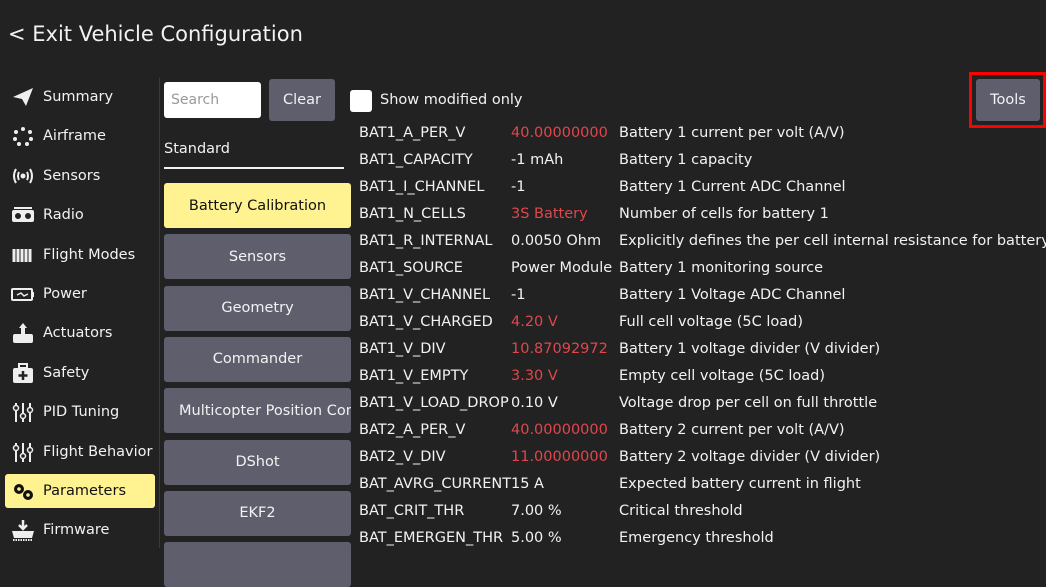 This screenshot has width=1046, height=587. What do you see at coordinates (750, 456) in the screenshot?
I see `parameter-description: Battery 2 voltage divider (V divider)` at bounding box center [750, 456].